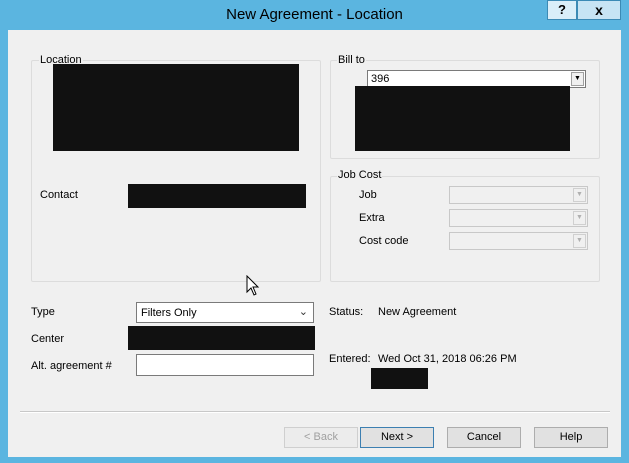 This screenshot has width=629, height=463. Describe the element at coordinates (225, 365) in the screenshot. I see `alt-agreement-input` at that location.